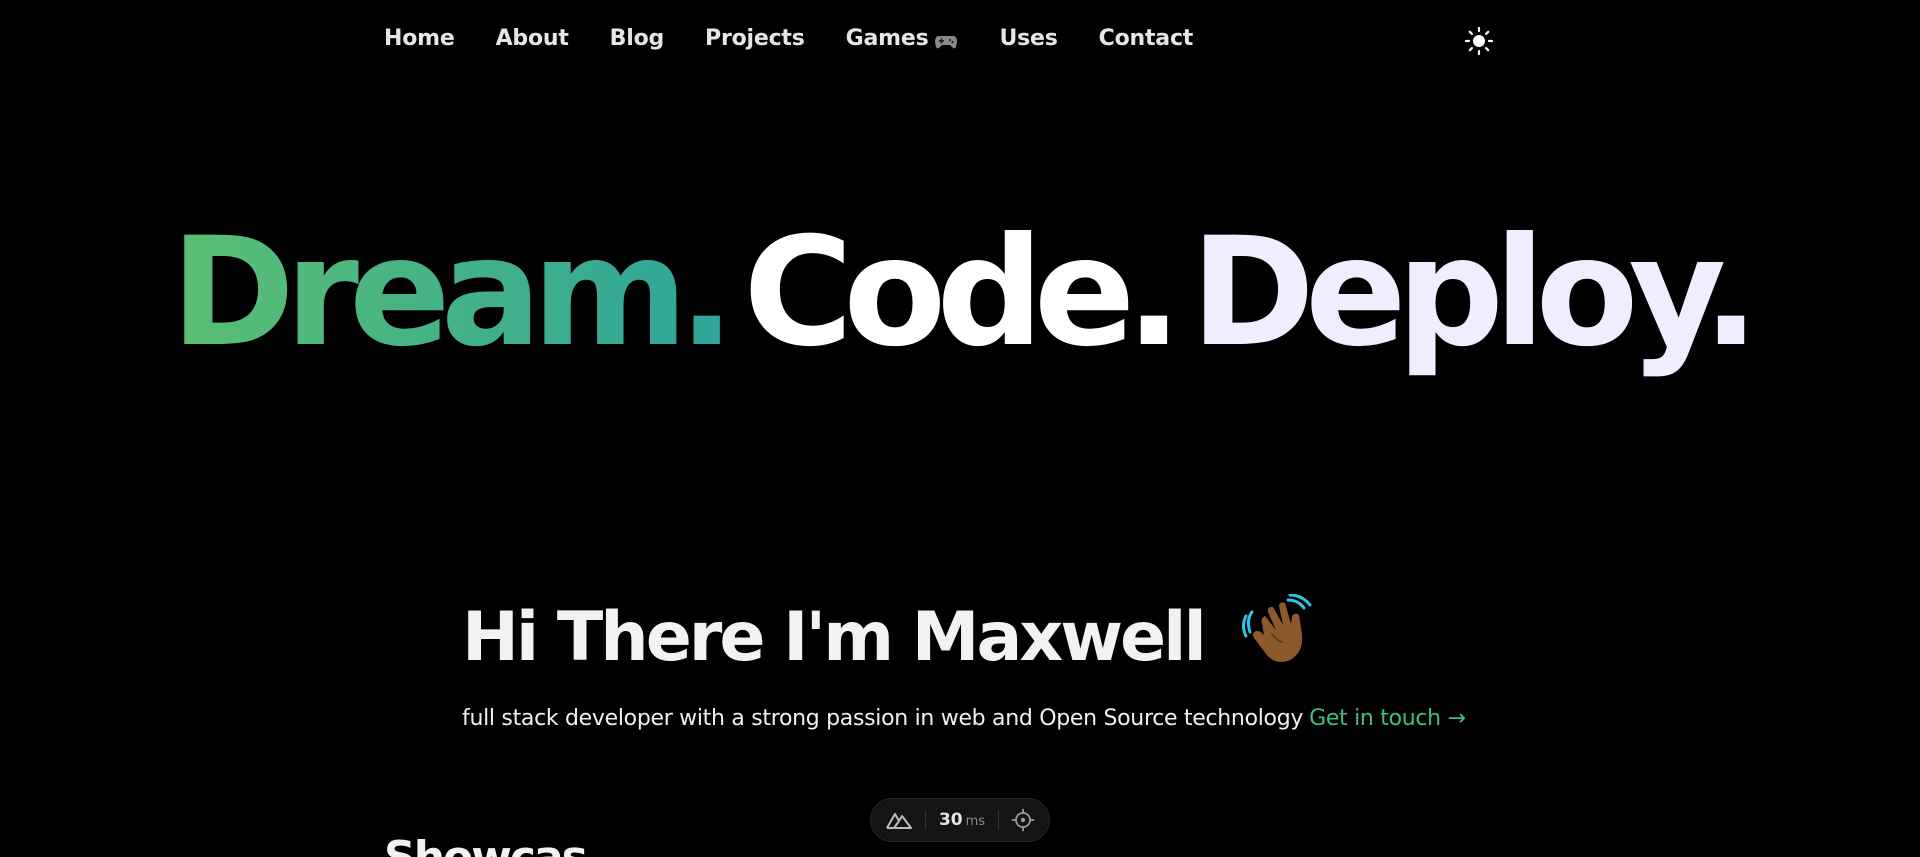 Image resolution: width=1920 pixels, height=857 pixels. I want to click on render-time-unit: ms, so click(975, 821).